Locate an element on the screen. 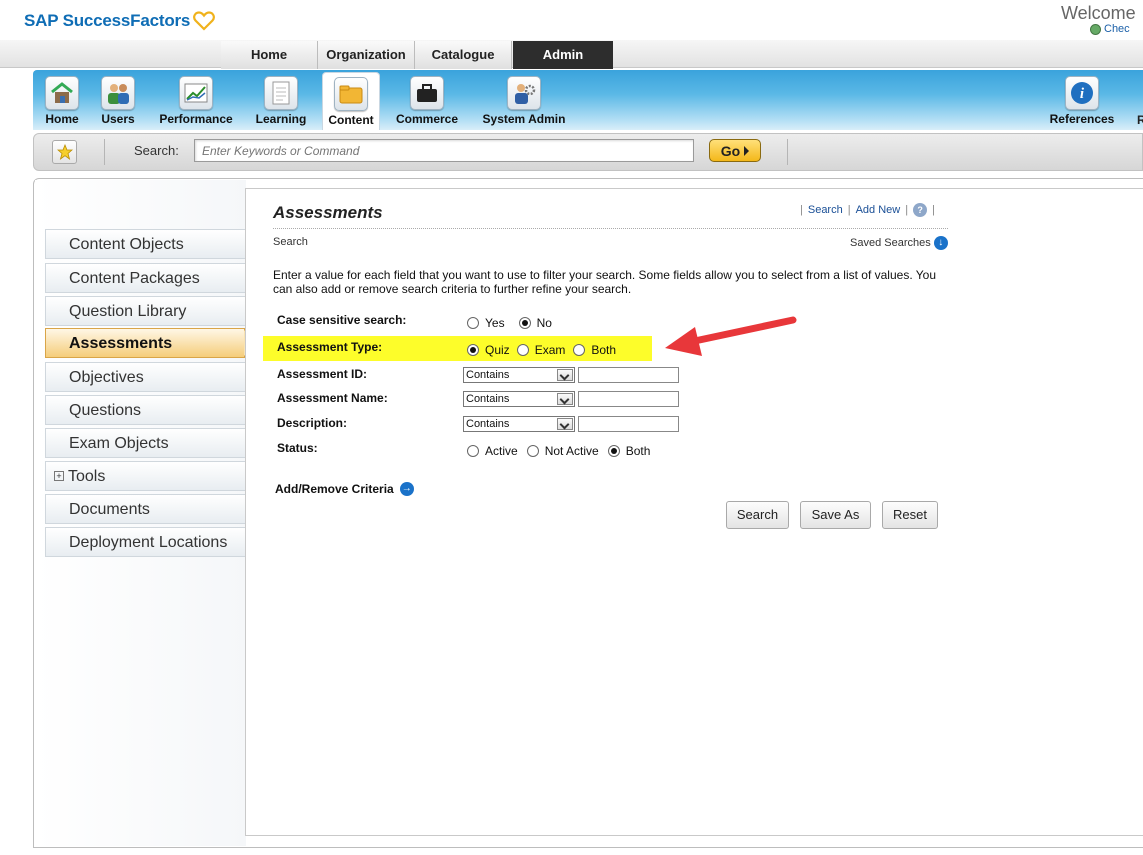  tab-catalogue: Catalogue is located at coordinates (463, 55).